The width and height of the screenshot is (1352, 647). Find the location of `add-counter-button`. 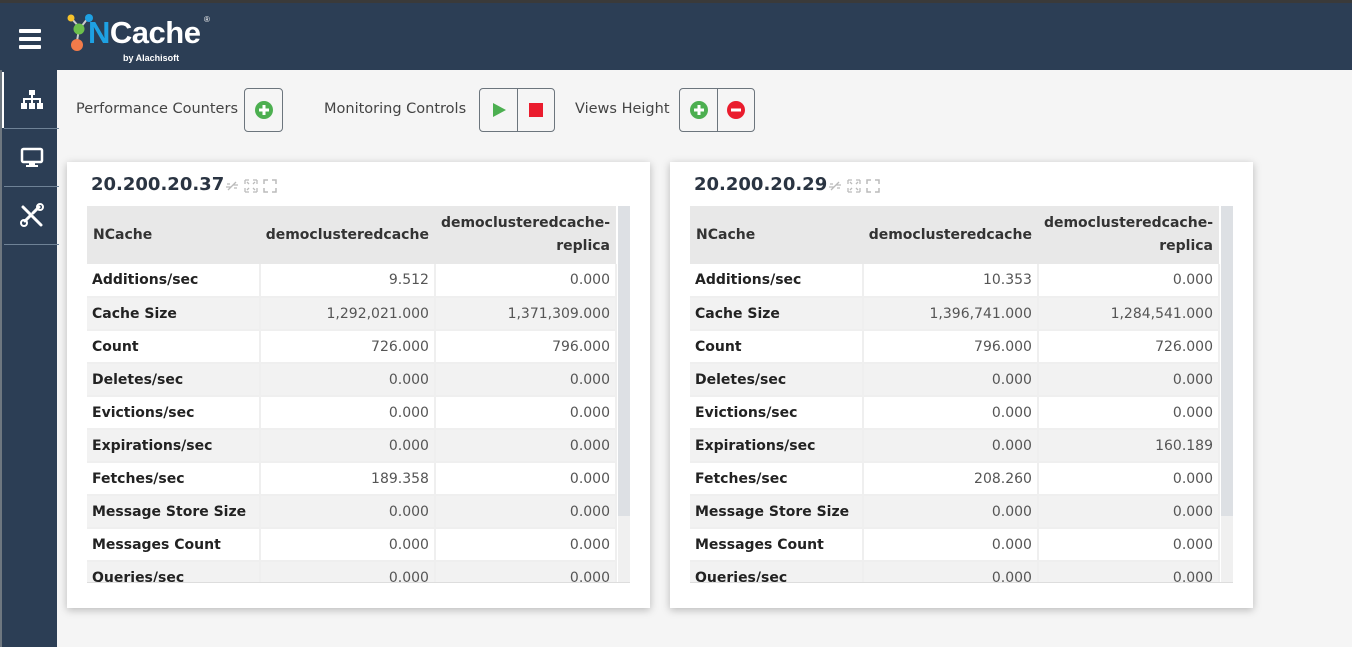

add-counter-button is located at coordinates (263, 110).